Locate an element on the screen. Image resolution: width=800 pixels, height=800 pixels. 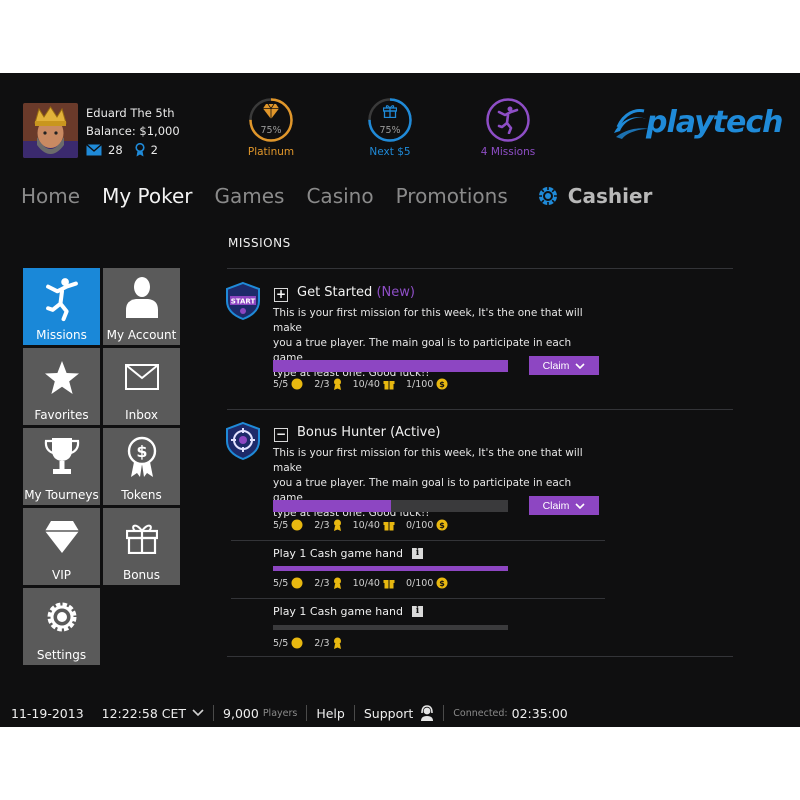
players-label: Players is located at coordinates (280, 713).